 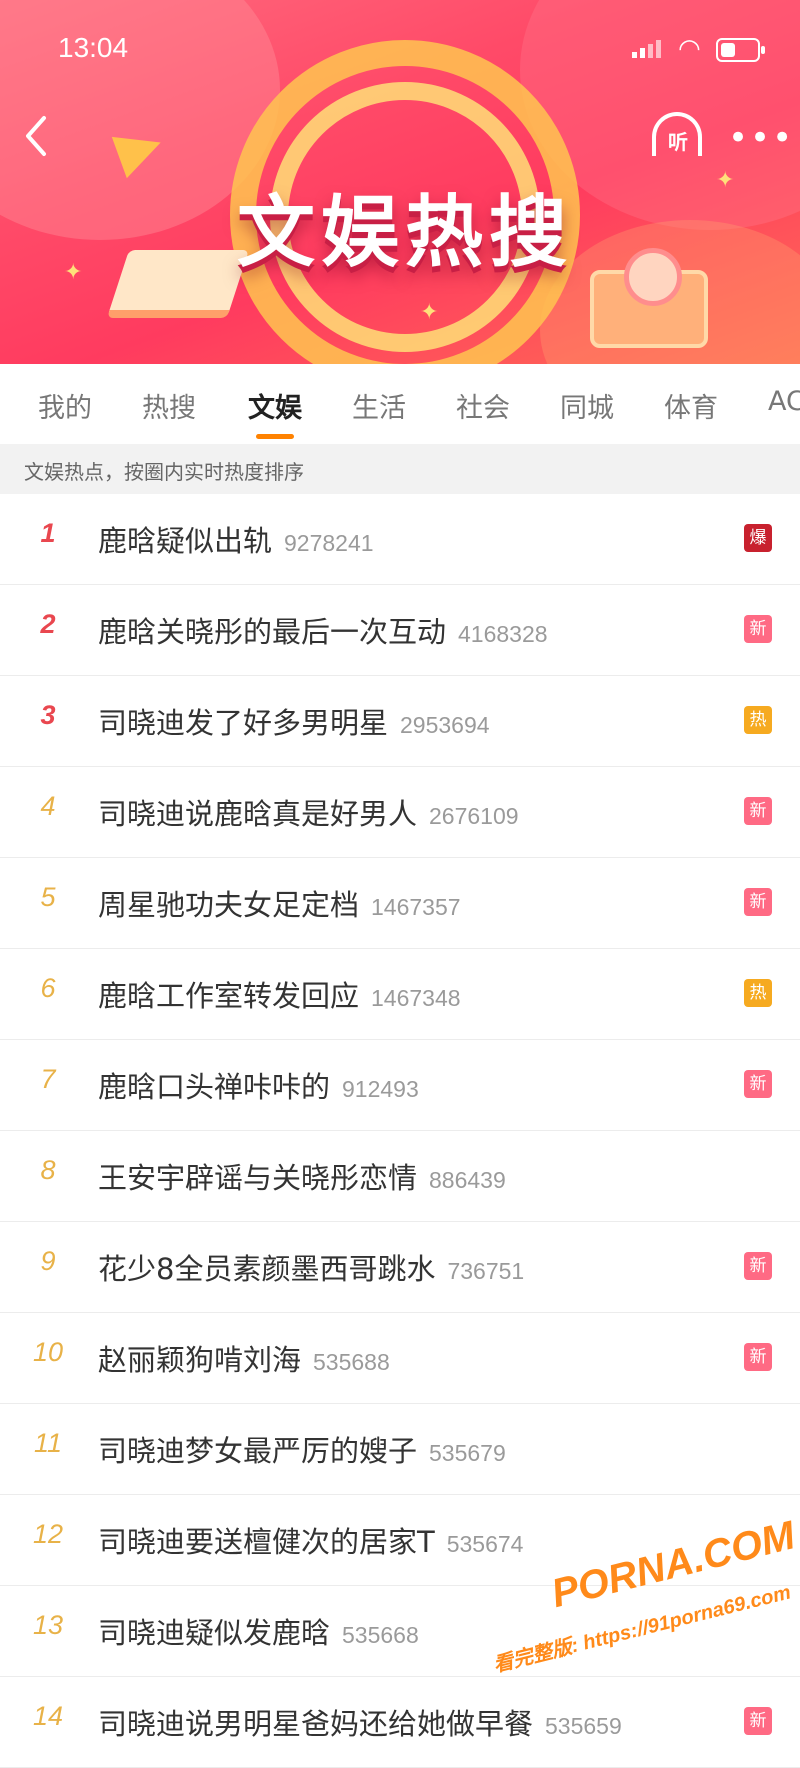 What do you see at coordinates (486, 1271) in the screenshot?
I see `heat-count: 736751` at bounding box center [486, 1271].